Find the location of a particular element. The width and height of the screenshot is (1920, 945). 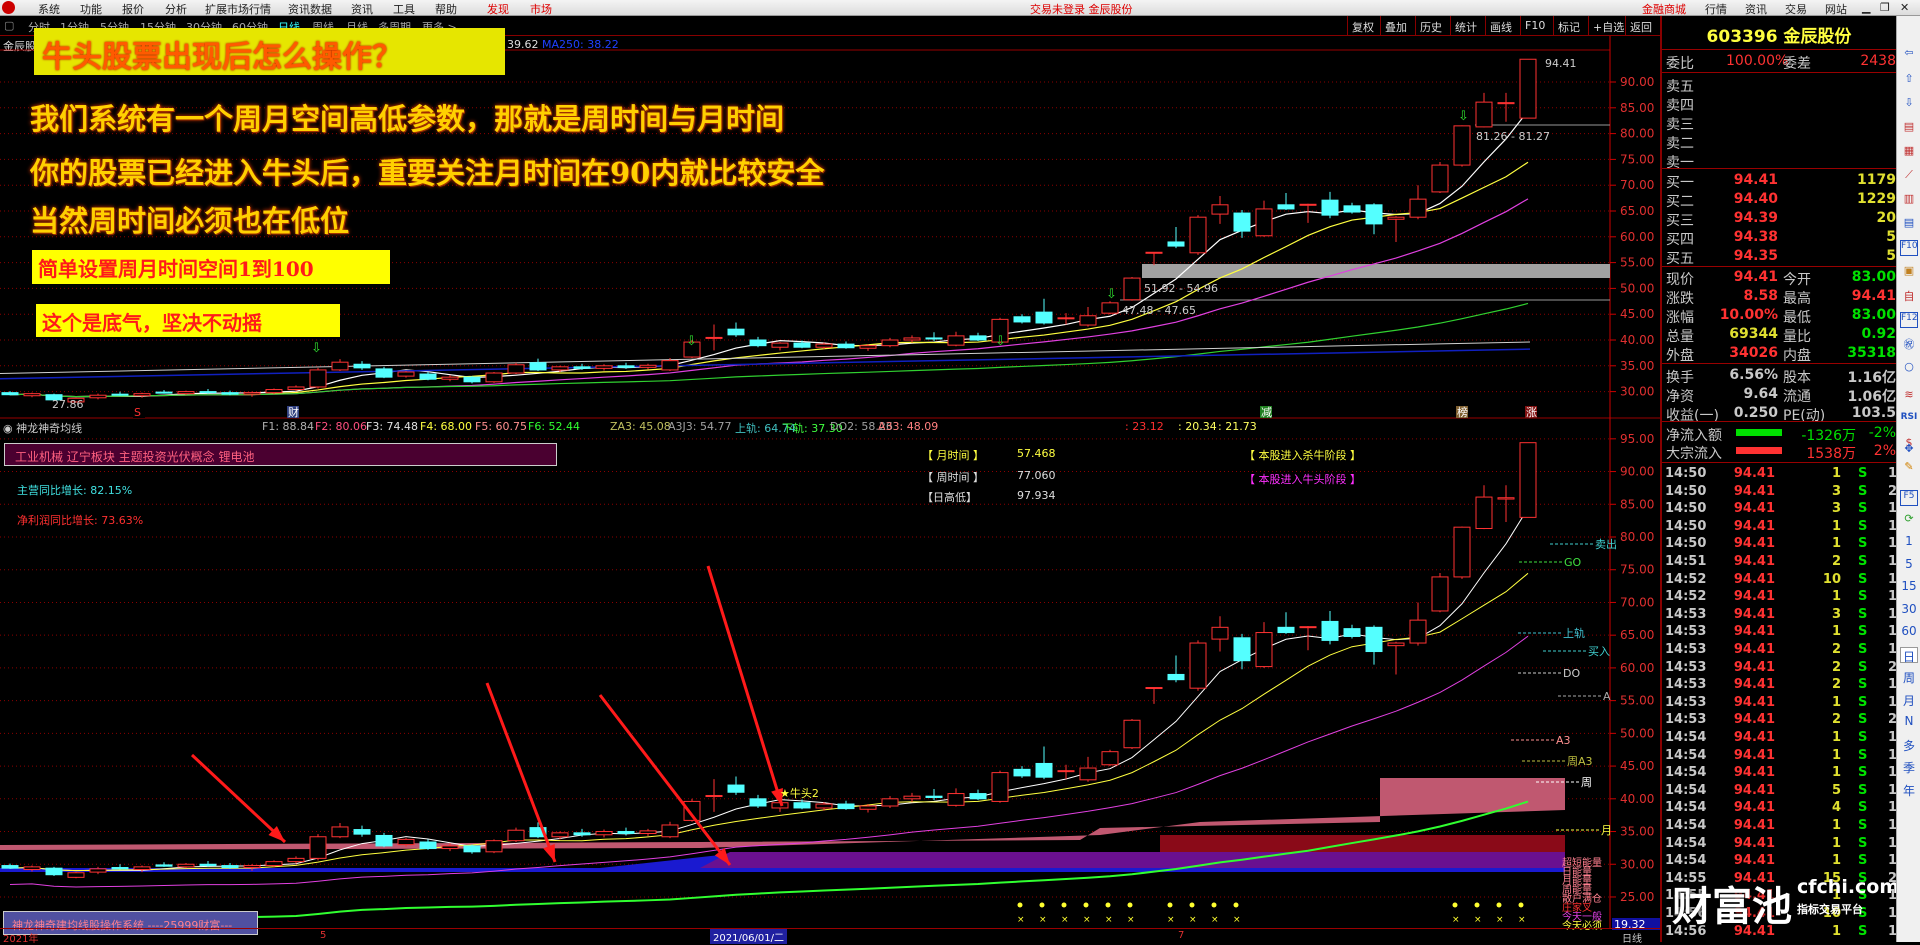

indicator-icon: ㊗ is located at coordinates (1909, 344).